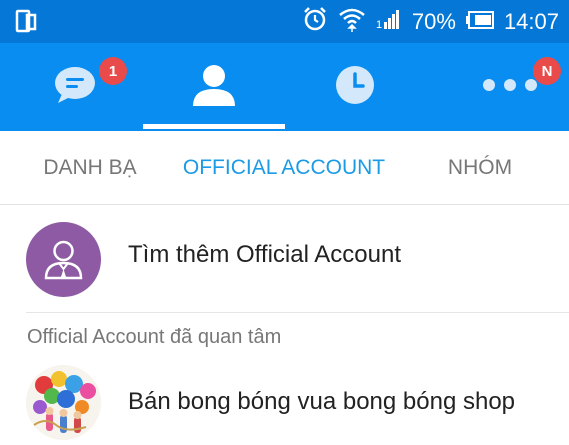 This screenshot has width=569, height=445. What do you see at coordinates (63, 259) in the screenshot?
I see `official-account-icon` at bounding box center [63, 259].